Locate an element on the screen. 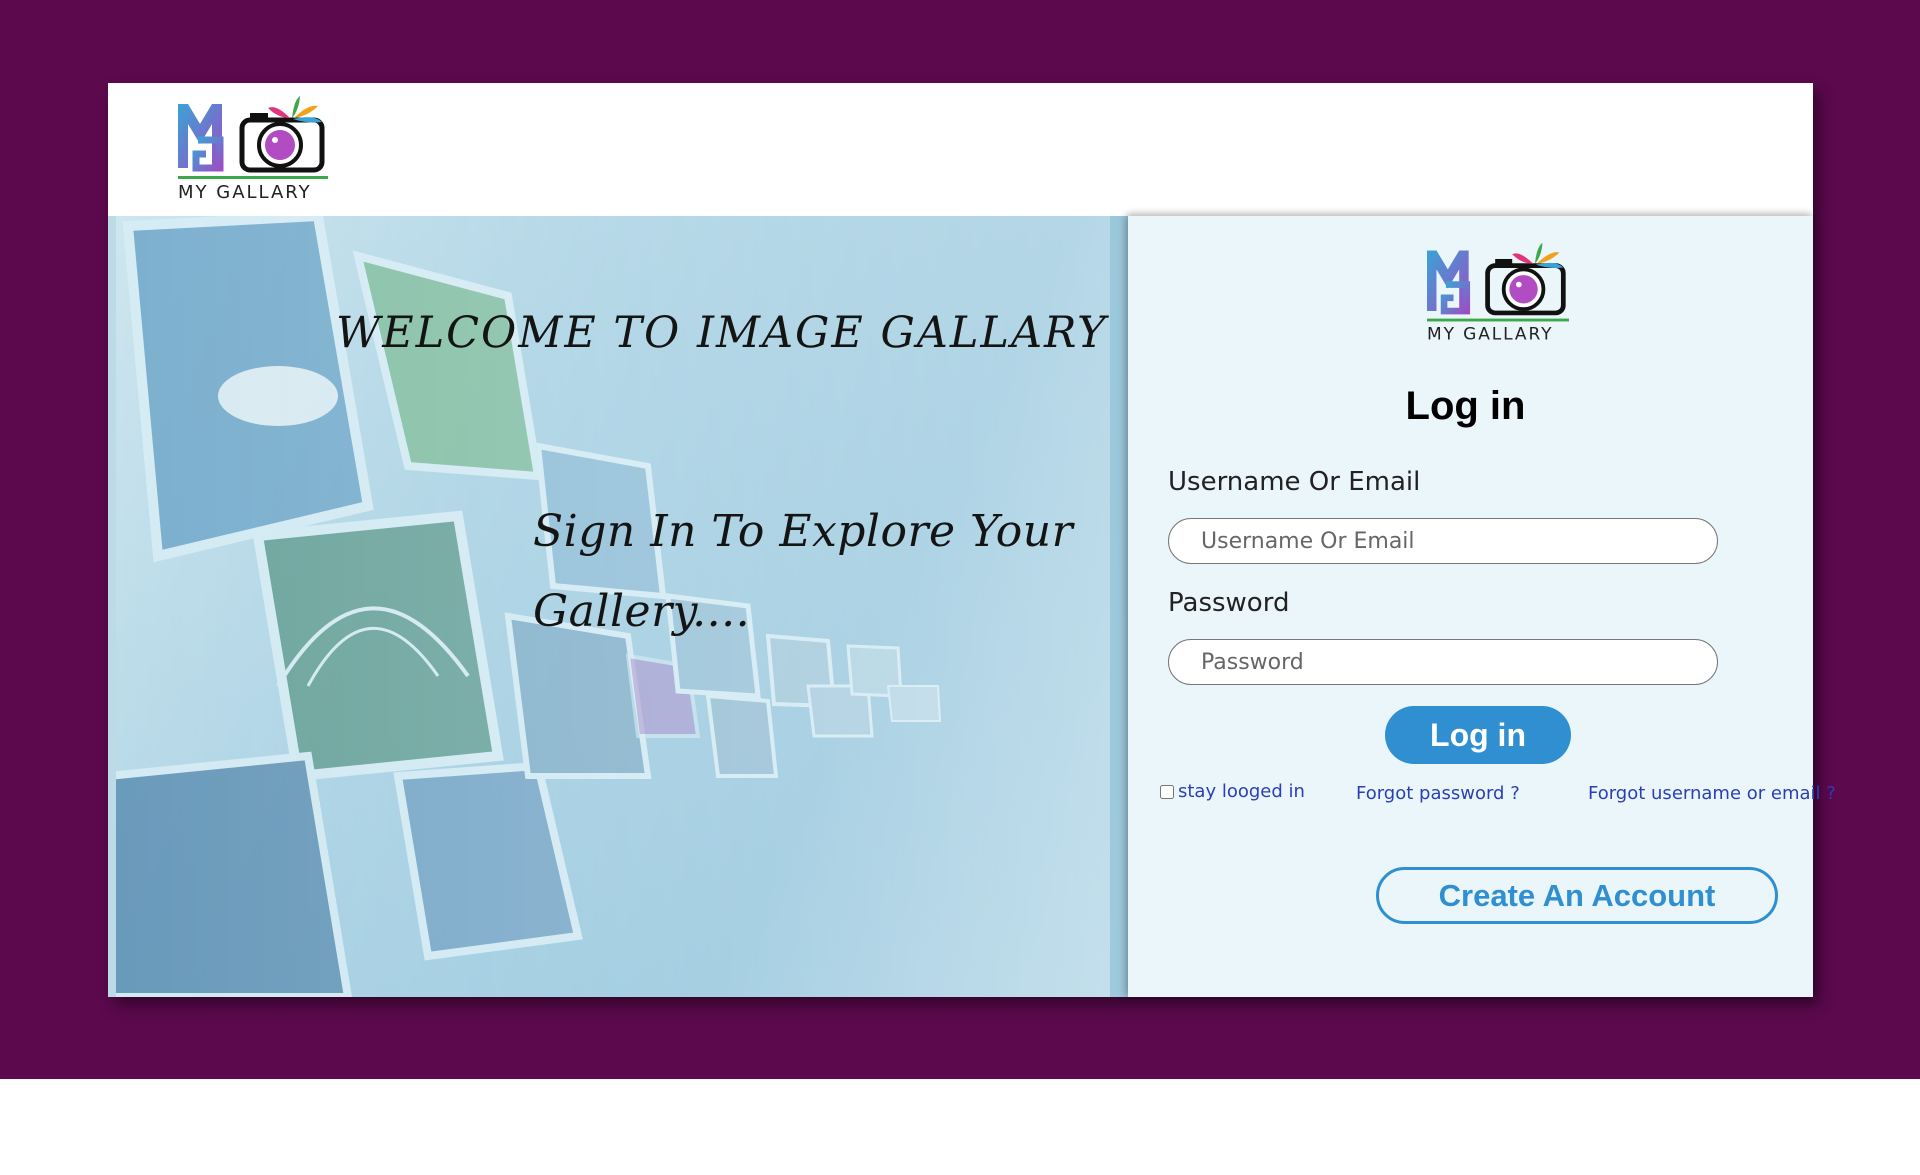 The image size is (1920, 1175). welcome-title: WELCOME TO IMAGE GALLARY is located at coordinates (722, 333).